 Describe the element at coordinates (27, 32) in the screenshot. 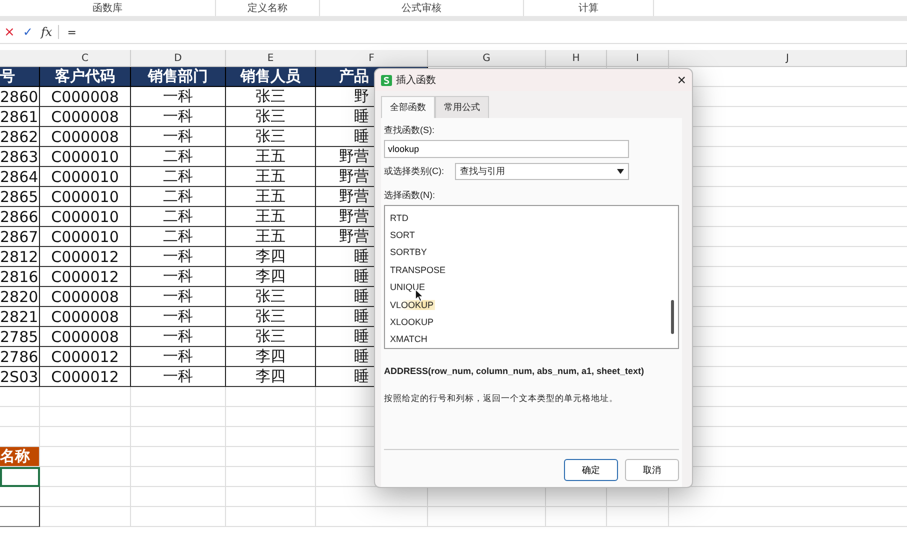

I see `enter-button: ✓` at that location.